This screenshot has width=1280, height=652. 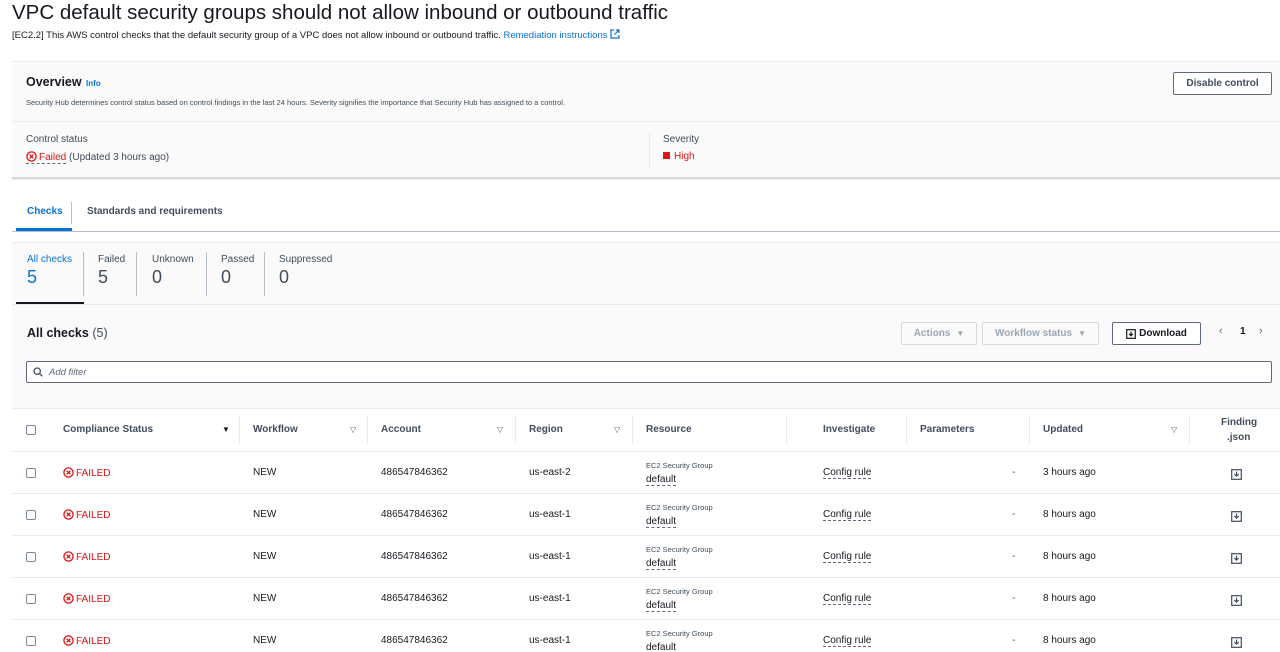 I want to click on severity-value: High, so click(x=679, y=156).